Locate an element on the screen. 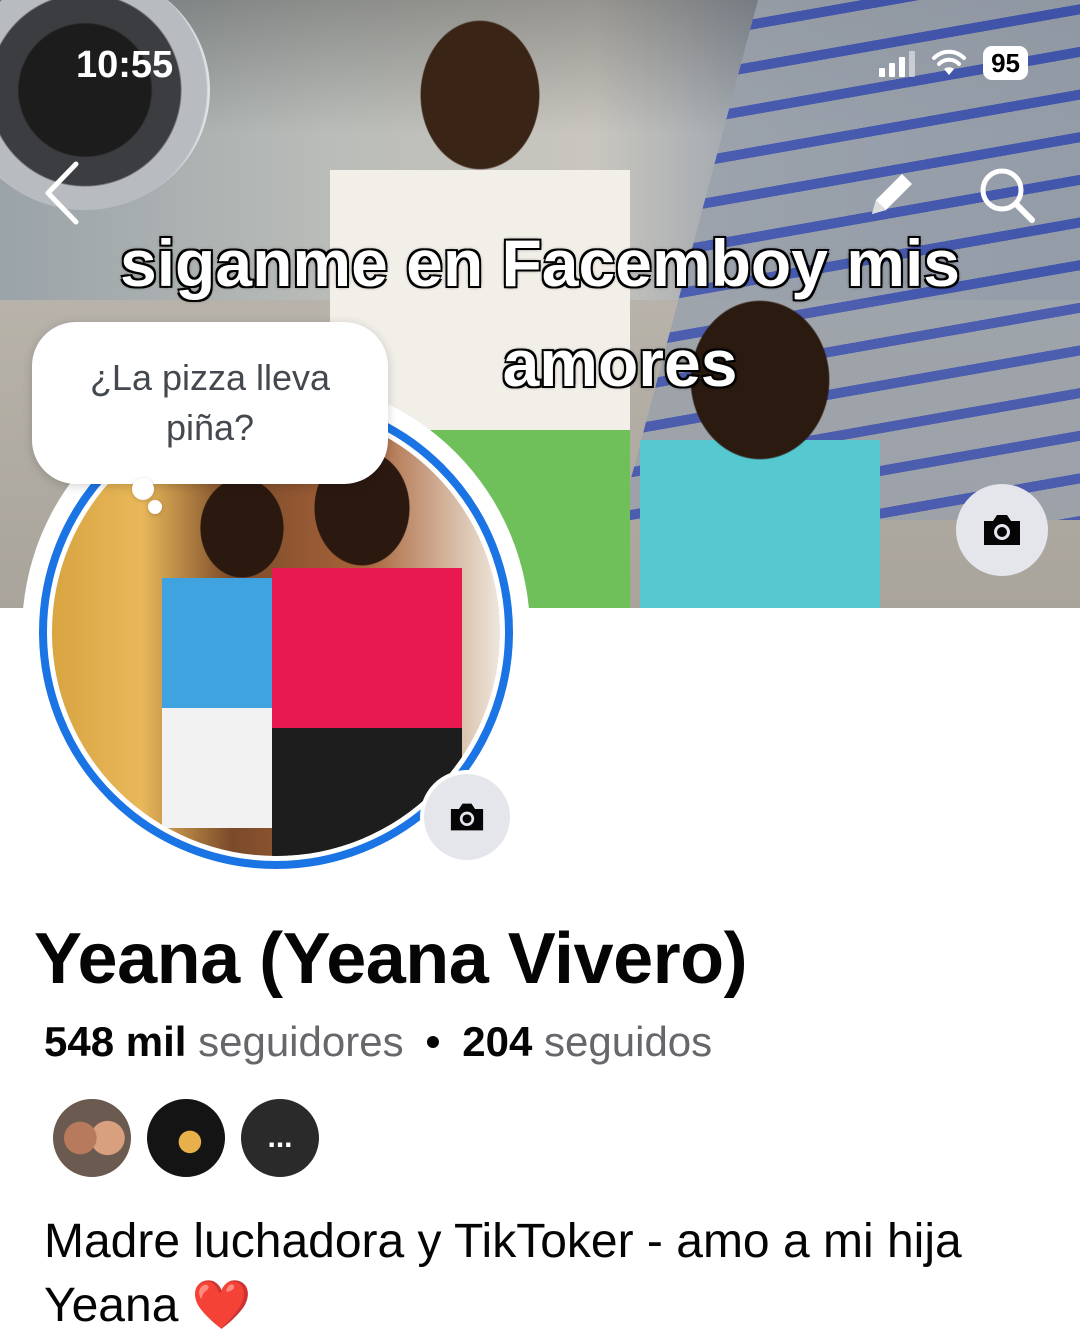 The image size is (1080, 1338). wifi-icon is located at coordinates (949, 62).